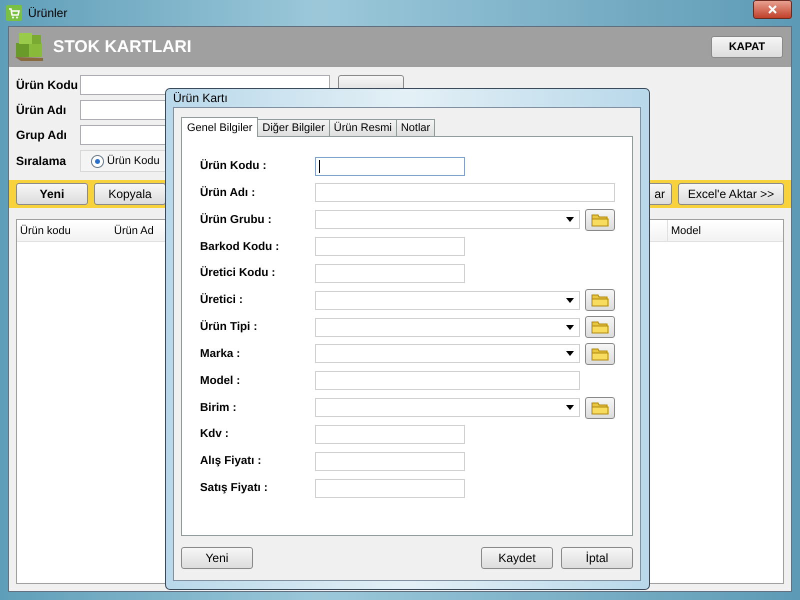 The height and width of the screenshot is (600, 800). Describe the element at coordinates (215, 434) in the screenshot. I see `field-label: Kdv :` at that location.